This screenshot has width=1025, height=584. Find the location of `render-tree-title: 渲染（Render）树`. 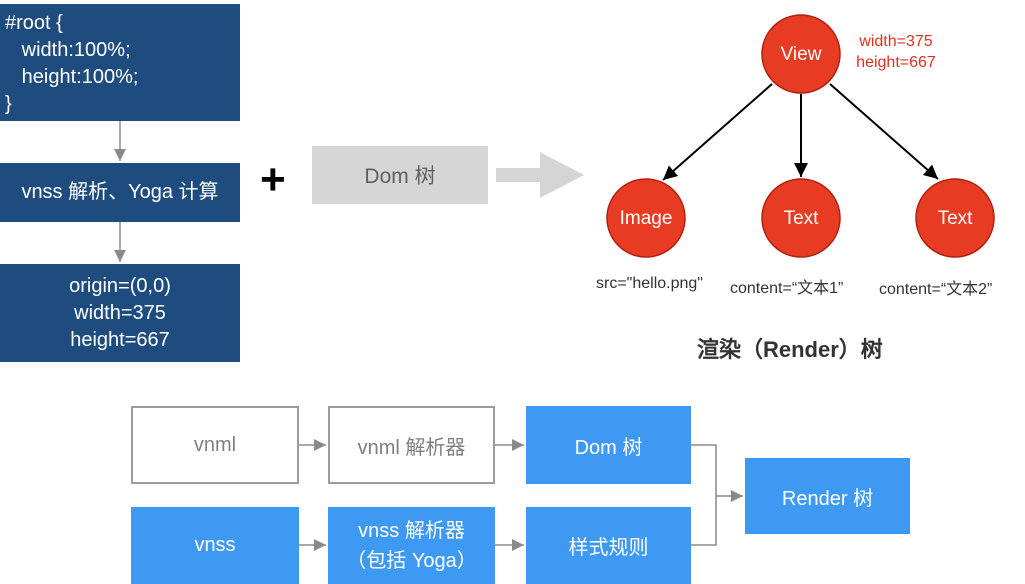

render-tree-title: 渲染（Render）树 is located at coordinates (790, 349).